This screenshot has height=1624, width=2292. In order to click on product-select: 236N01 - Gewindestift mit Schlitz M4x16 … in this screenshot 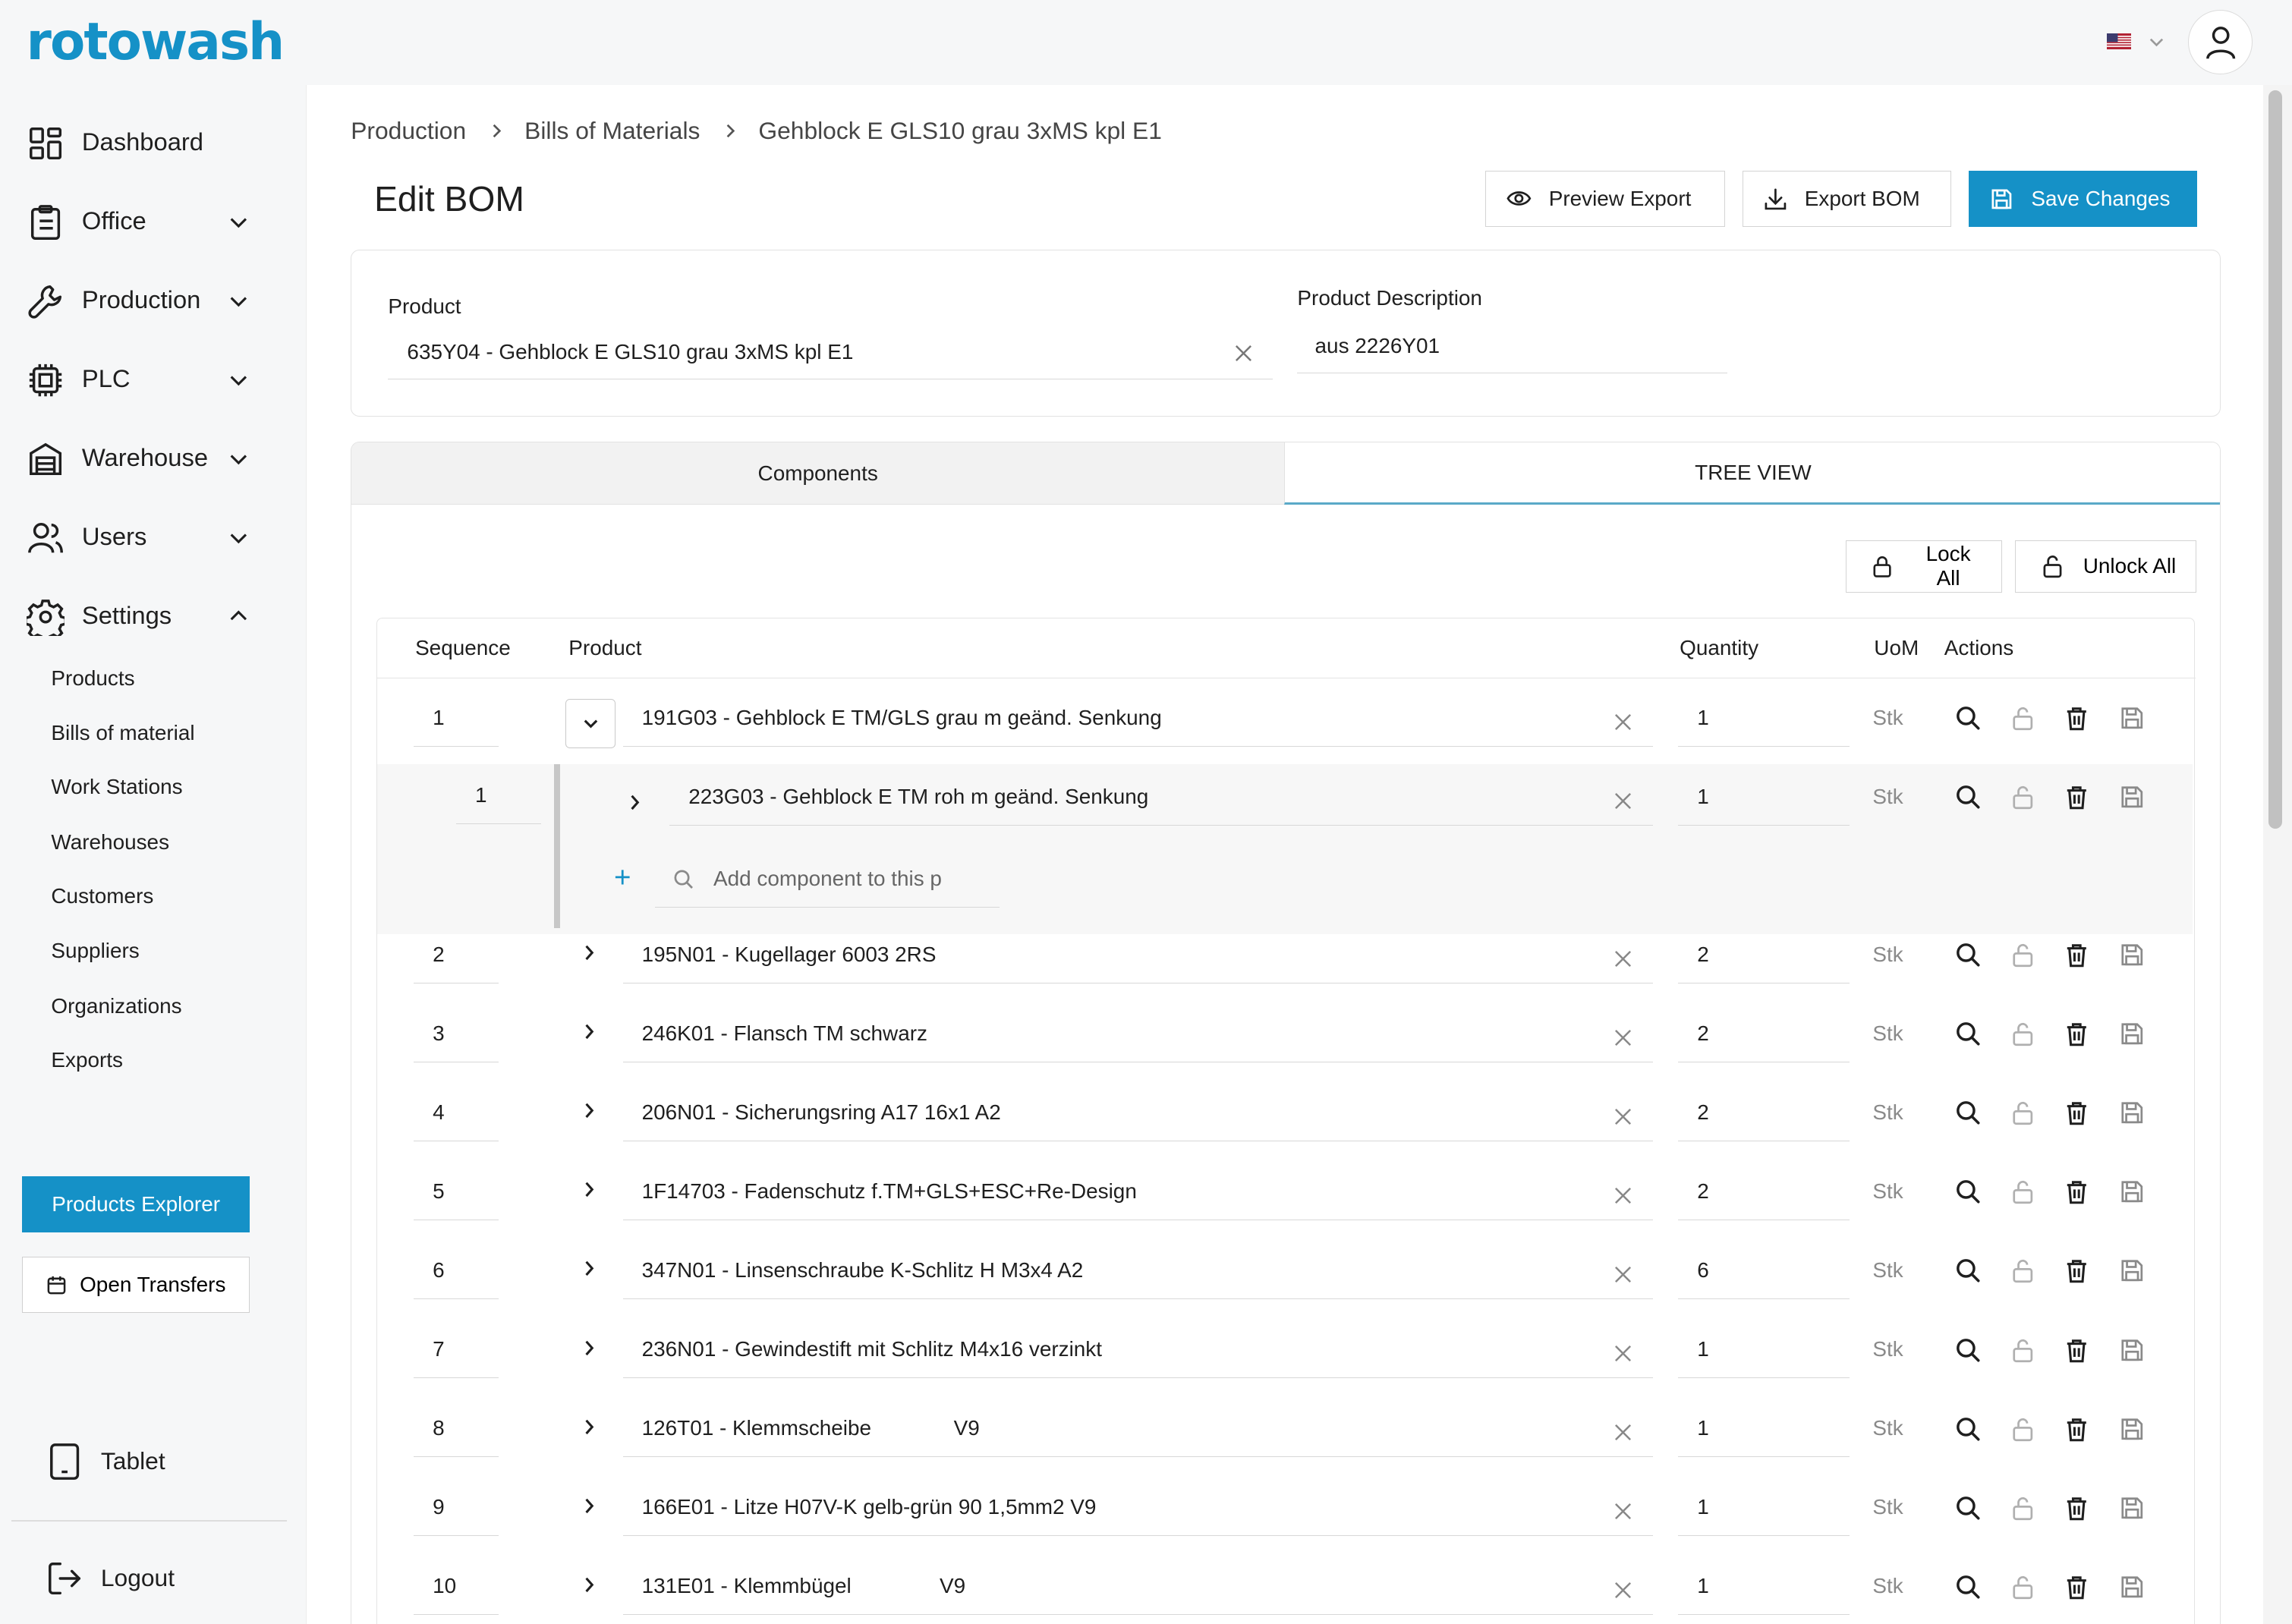, I will do `click(1138, 1351)`.